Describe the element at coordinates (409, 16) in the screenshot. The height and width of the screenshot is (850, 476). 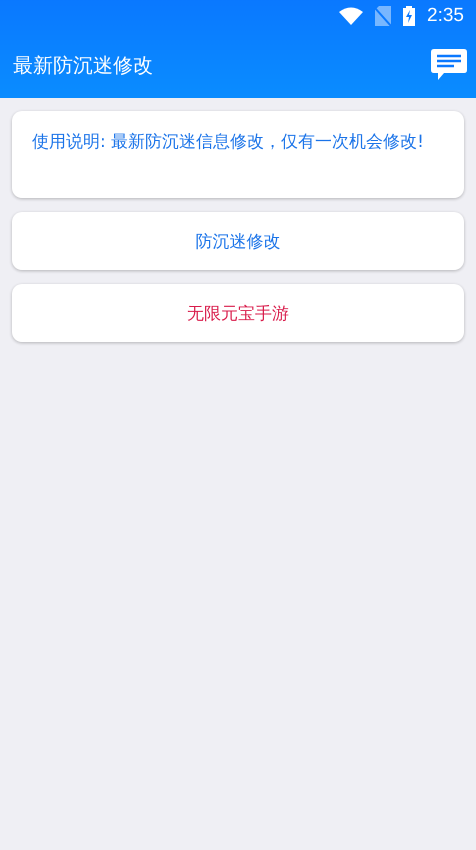
I see `battery-charging-icon` at that location.